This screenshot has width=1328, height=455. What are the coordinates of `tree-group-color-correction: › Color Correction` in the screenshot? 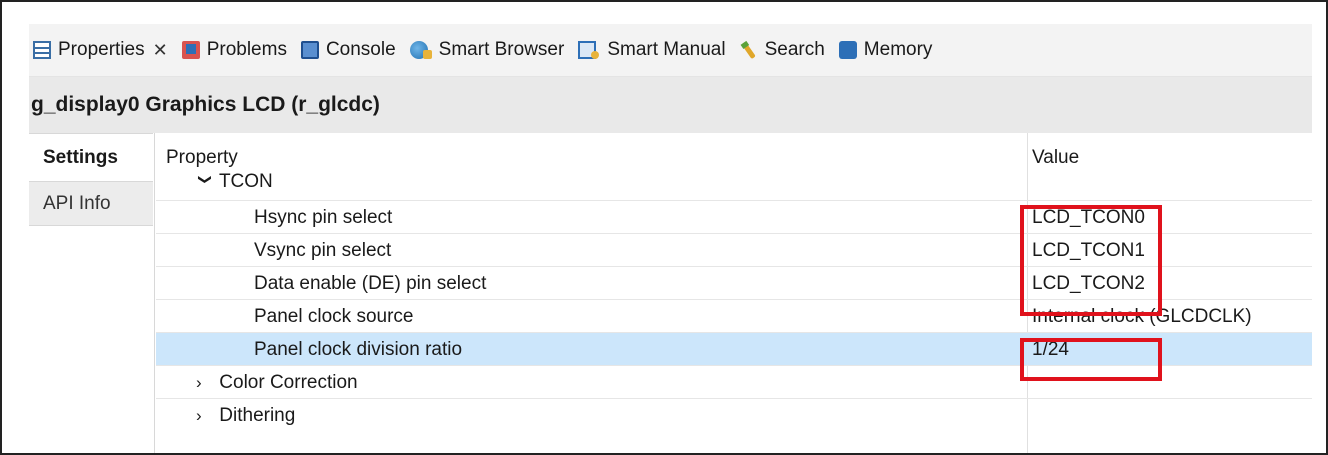 It's located at (277, 383).